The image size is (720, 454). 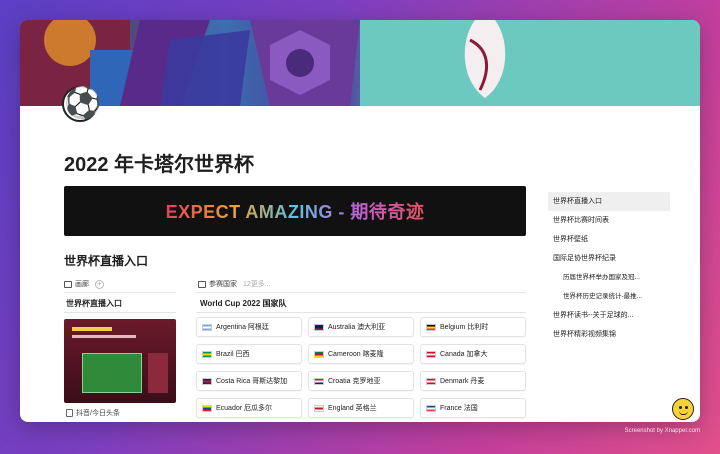 I want to click on team-name: Costa Rica 哥斯达黎加, so click(x=252, y=381).